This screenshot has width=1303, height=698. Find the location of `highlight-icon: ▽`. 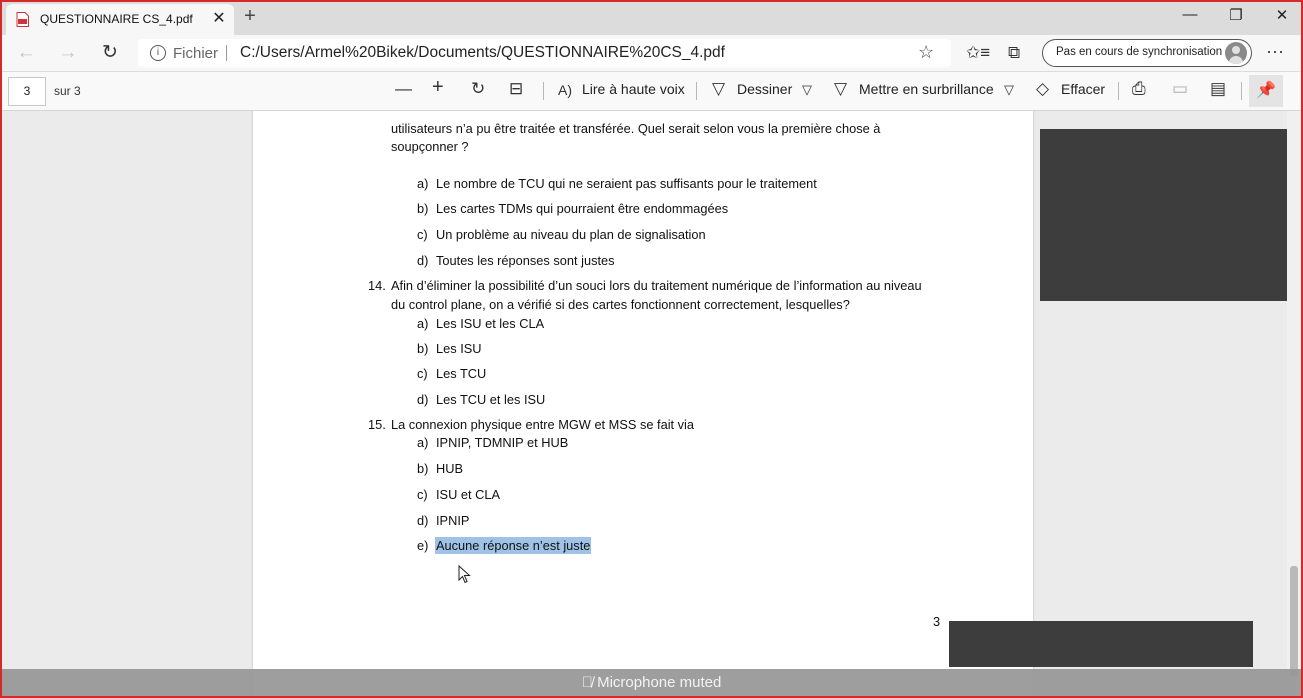

highlight-icon: ▽ is located at coordinates (840, 89).